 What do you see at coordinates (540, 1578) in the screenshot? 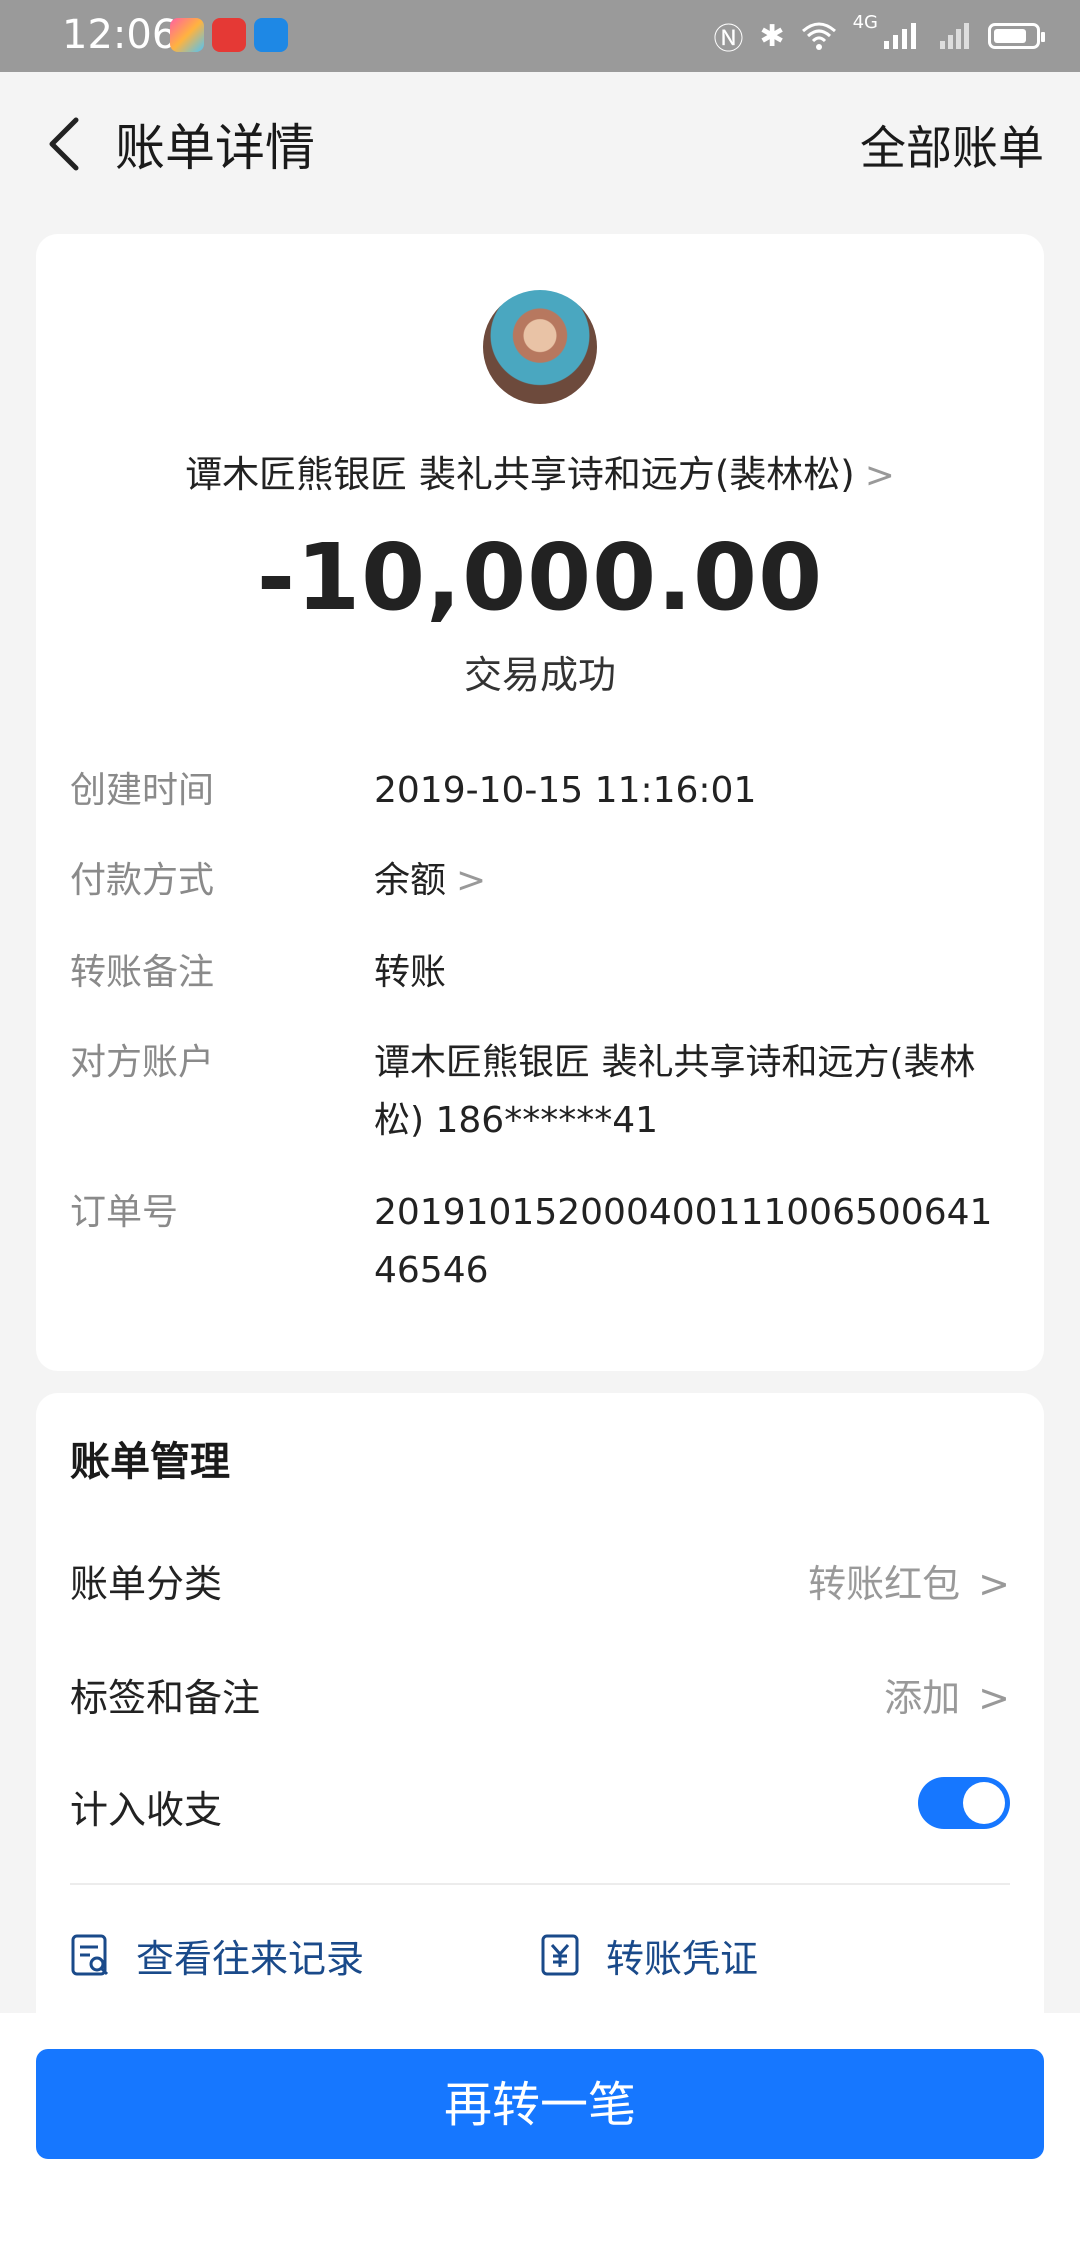
I see `bill-category-row: 账单分类 转账红包 >` at bounding box center [540, 1578].